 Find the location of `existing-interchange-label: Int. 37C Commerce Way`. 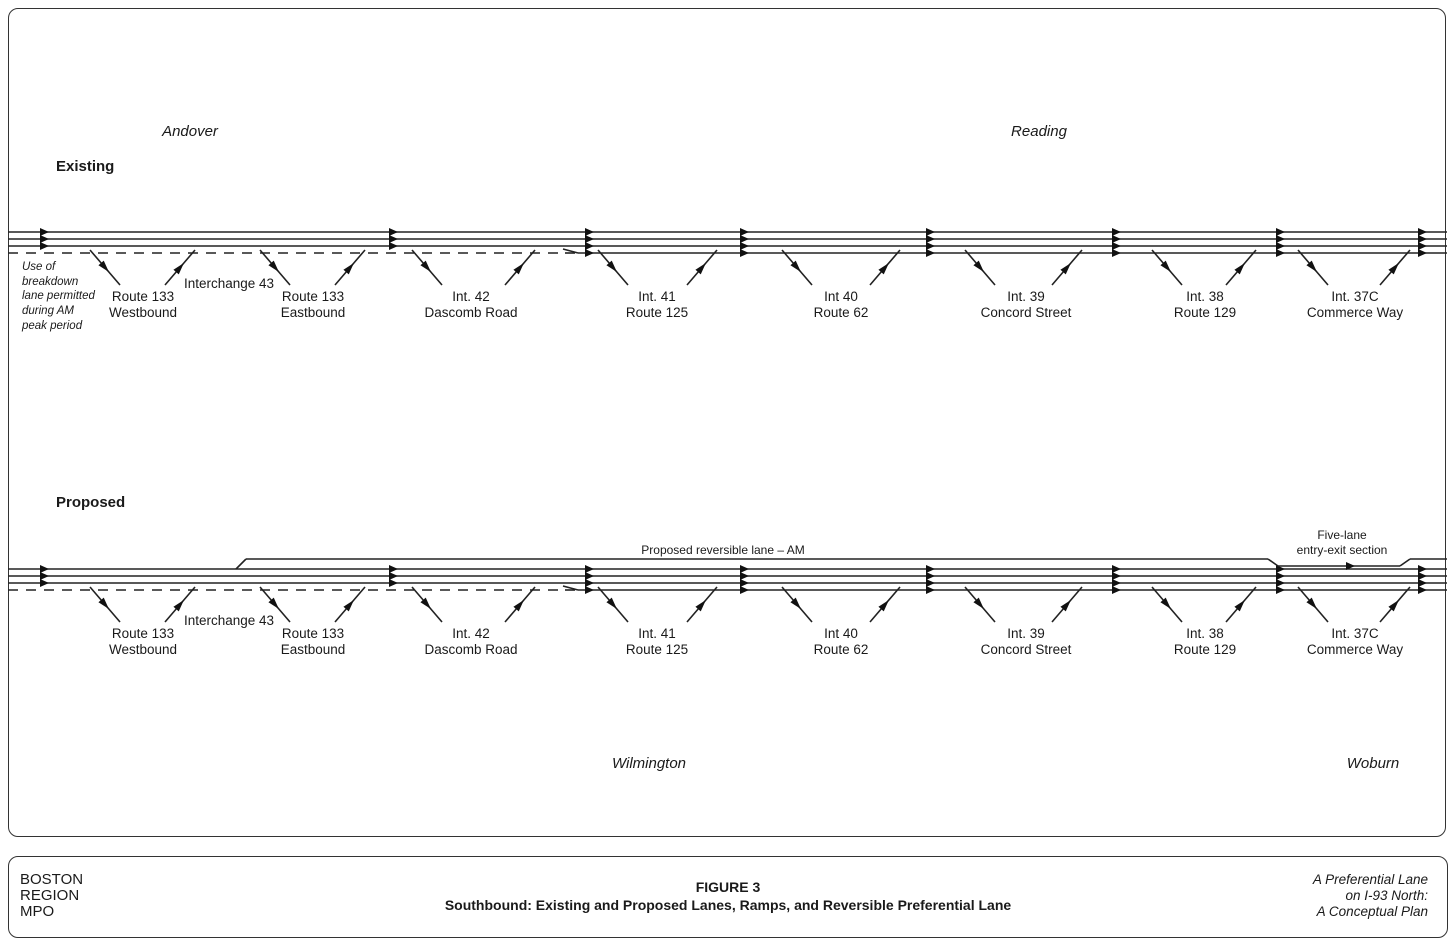

existing-interchange-label: Int. 37C Commerce Way is located at coordinates (1355, 305).